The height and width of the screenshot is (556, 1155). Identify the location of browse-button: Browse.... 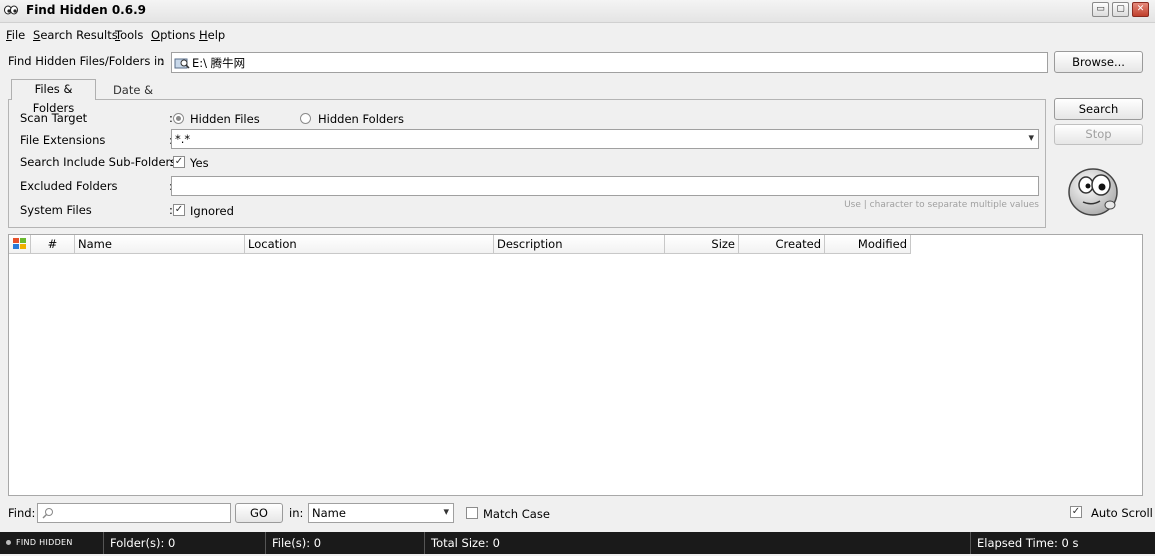
(1098, 62).